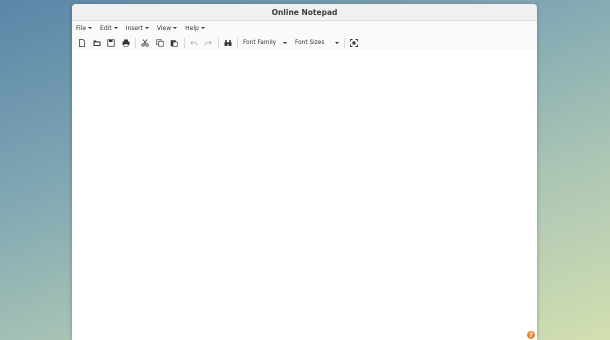 The height and width of the screenshot is (340, 610). I want to click on undo-icon, so click(193, 42).